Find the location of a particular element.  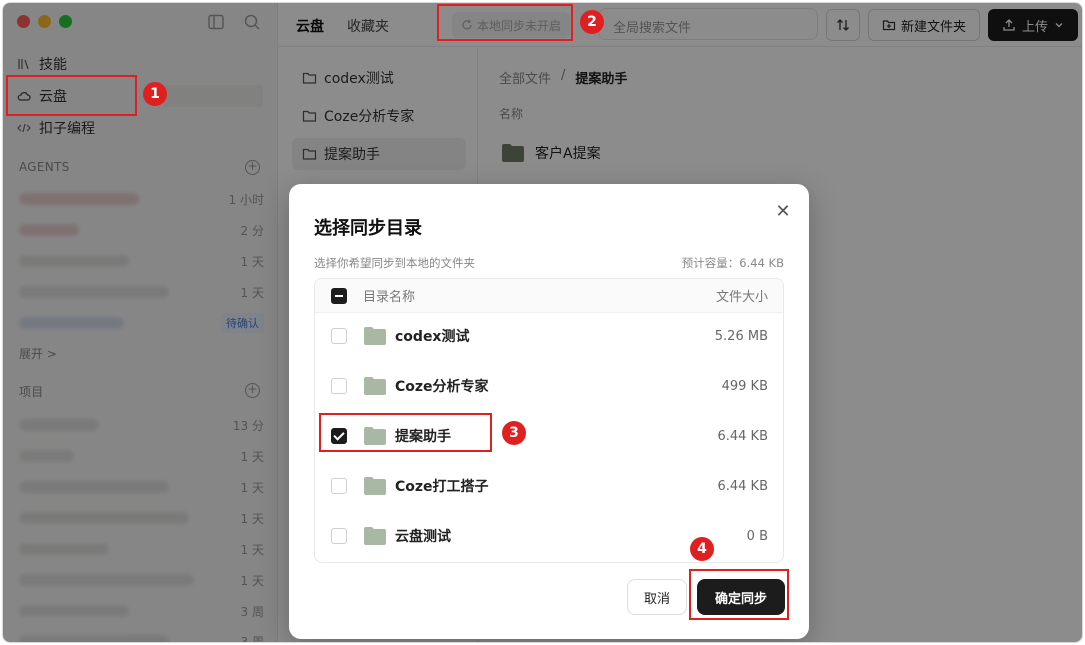

select-all-checkbox is located at coordinates (339, 295).